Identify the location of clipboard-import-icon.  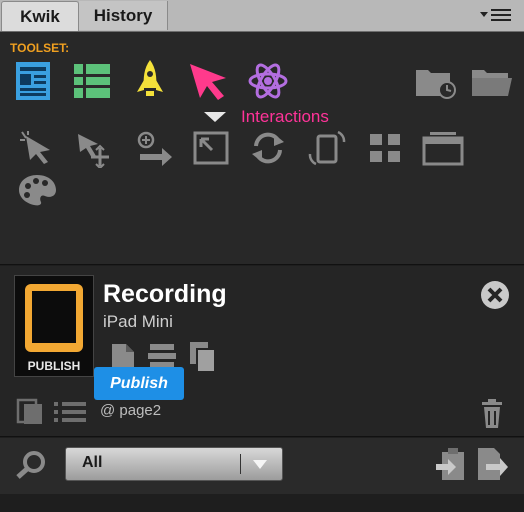
(452, 464).